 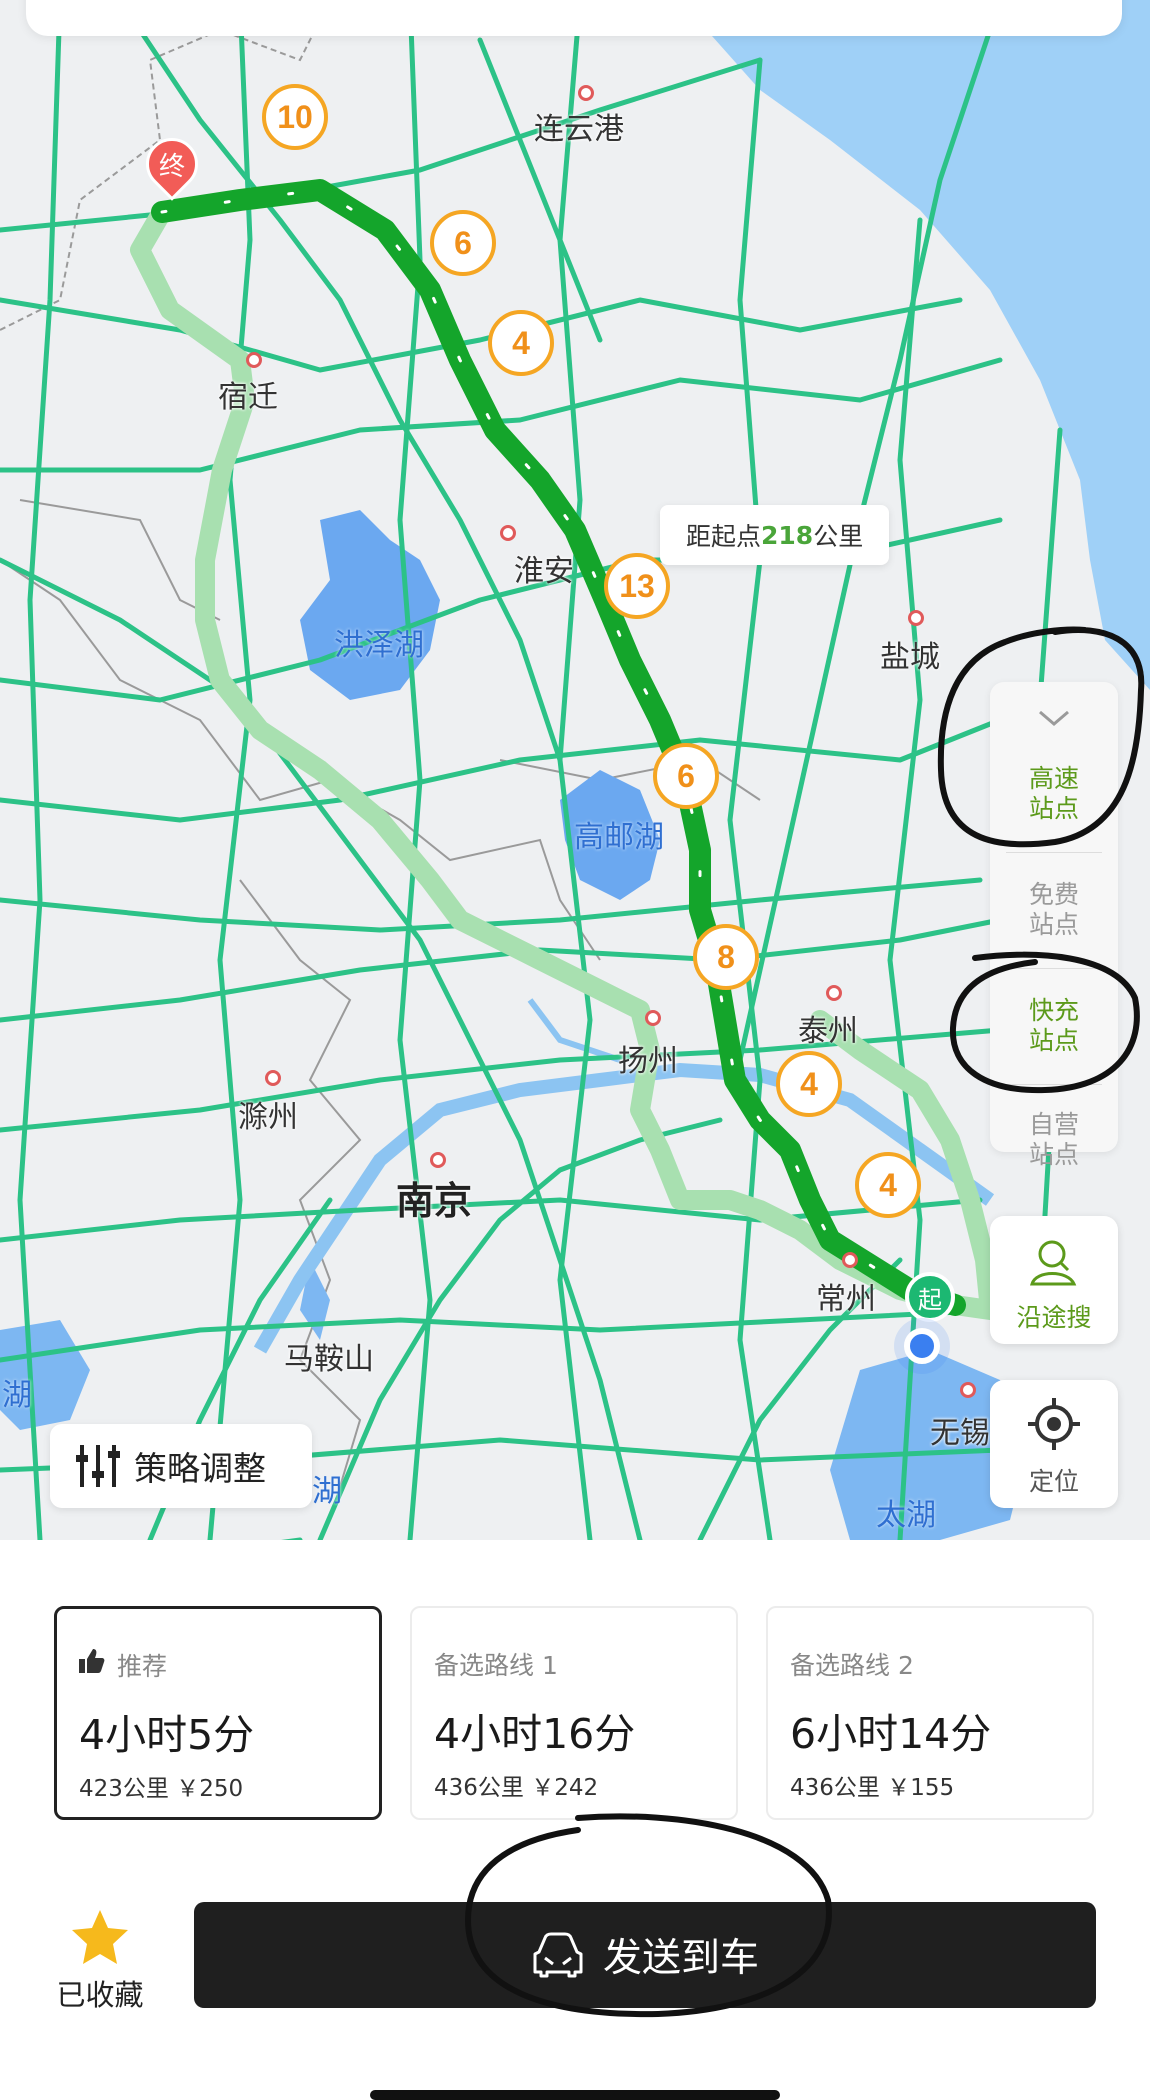 I want to click on lake-label-south: 湖, so click(x=327, y=1491).